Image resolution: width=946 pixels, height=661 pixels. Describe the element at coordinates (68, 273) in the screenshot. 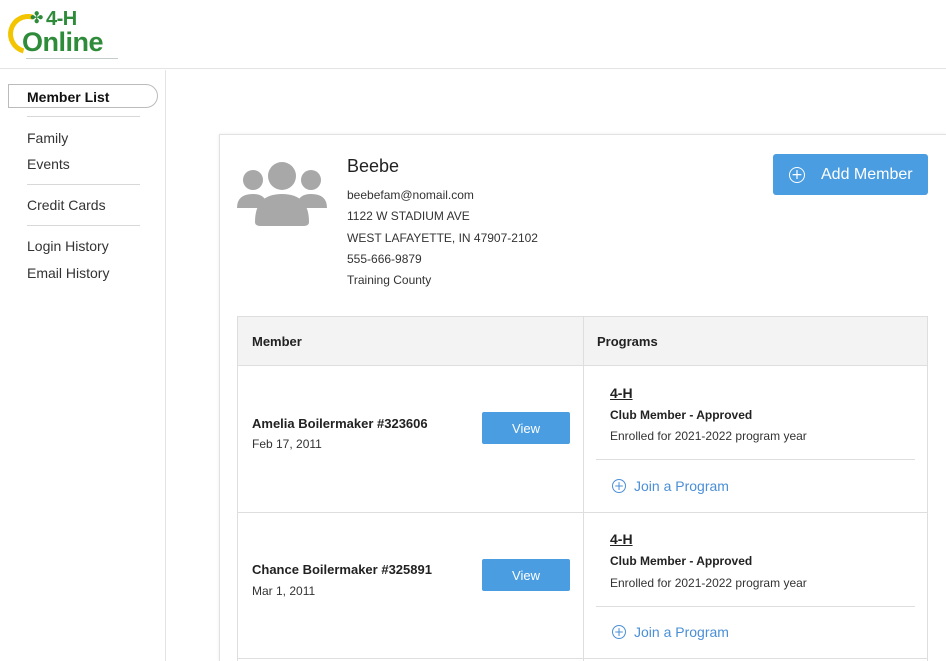

I see `sidebar-item-email-history: Email History` at that location.